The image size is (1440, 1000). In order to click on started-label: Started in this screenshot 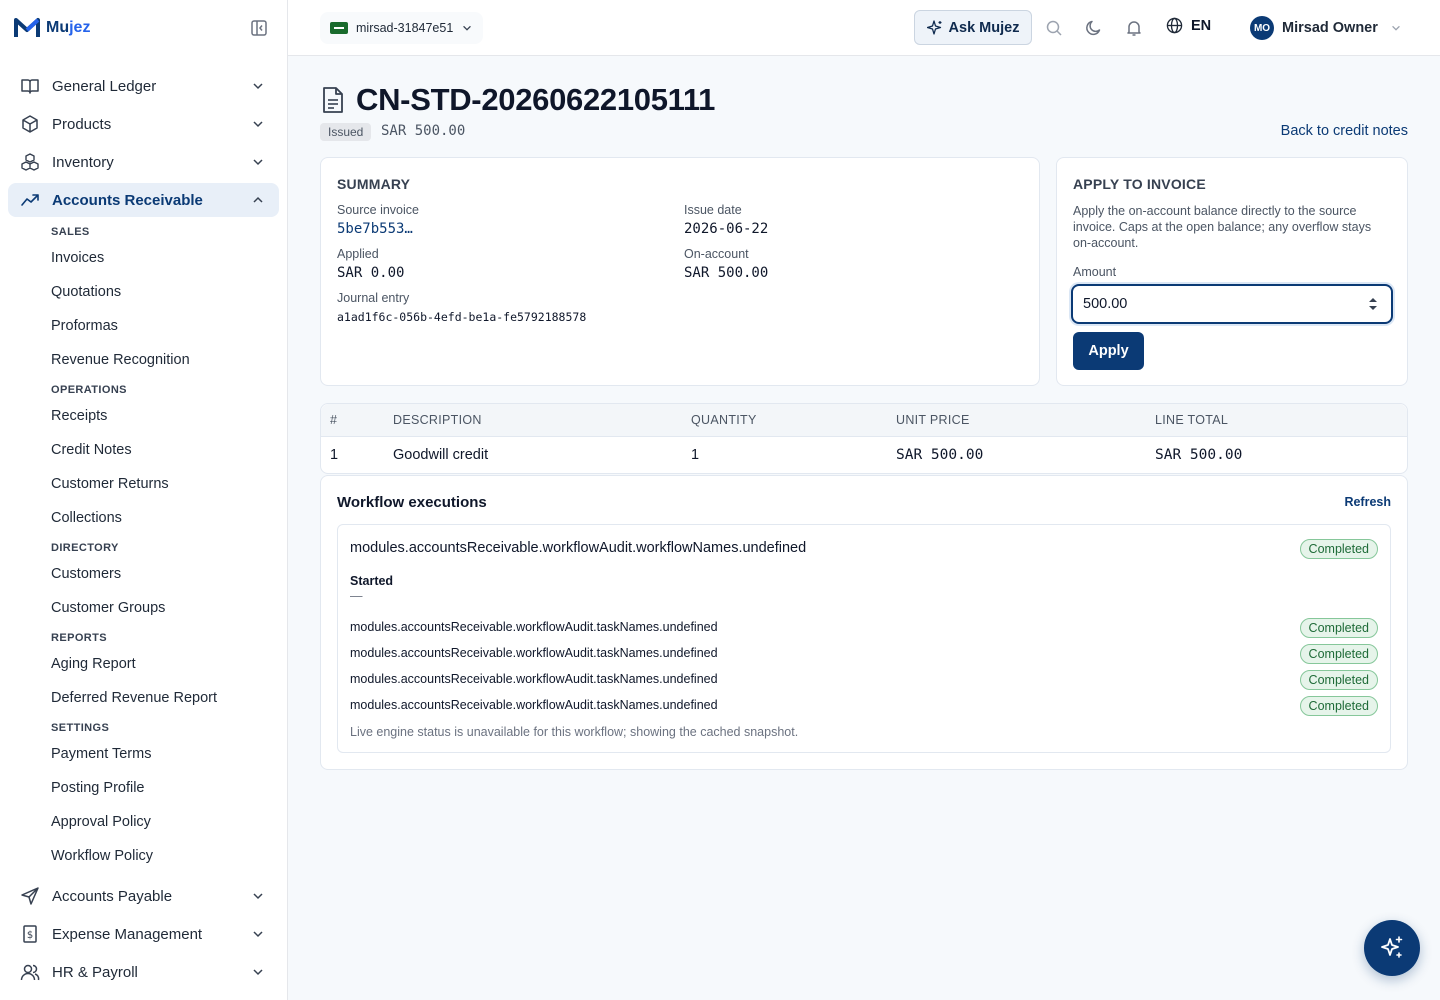, I will do `click(372, 581)`.